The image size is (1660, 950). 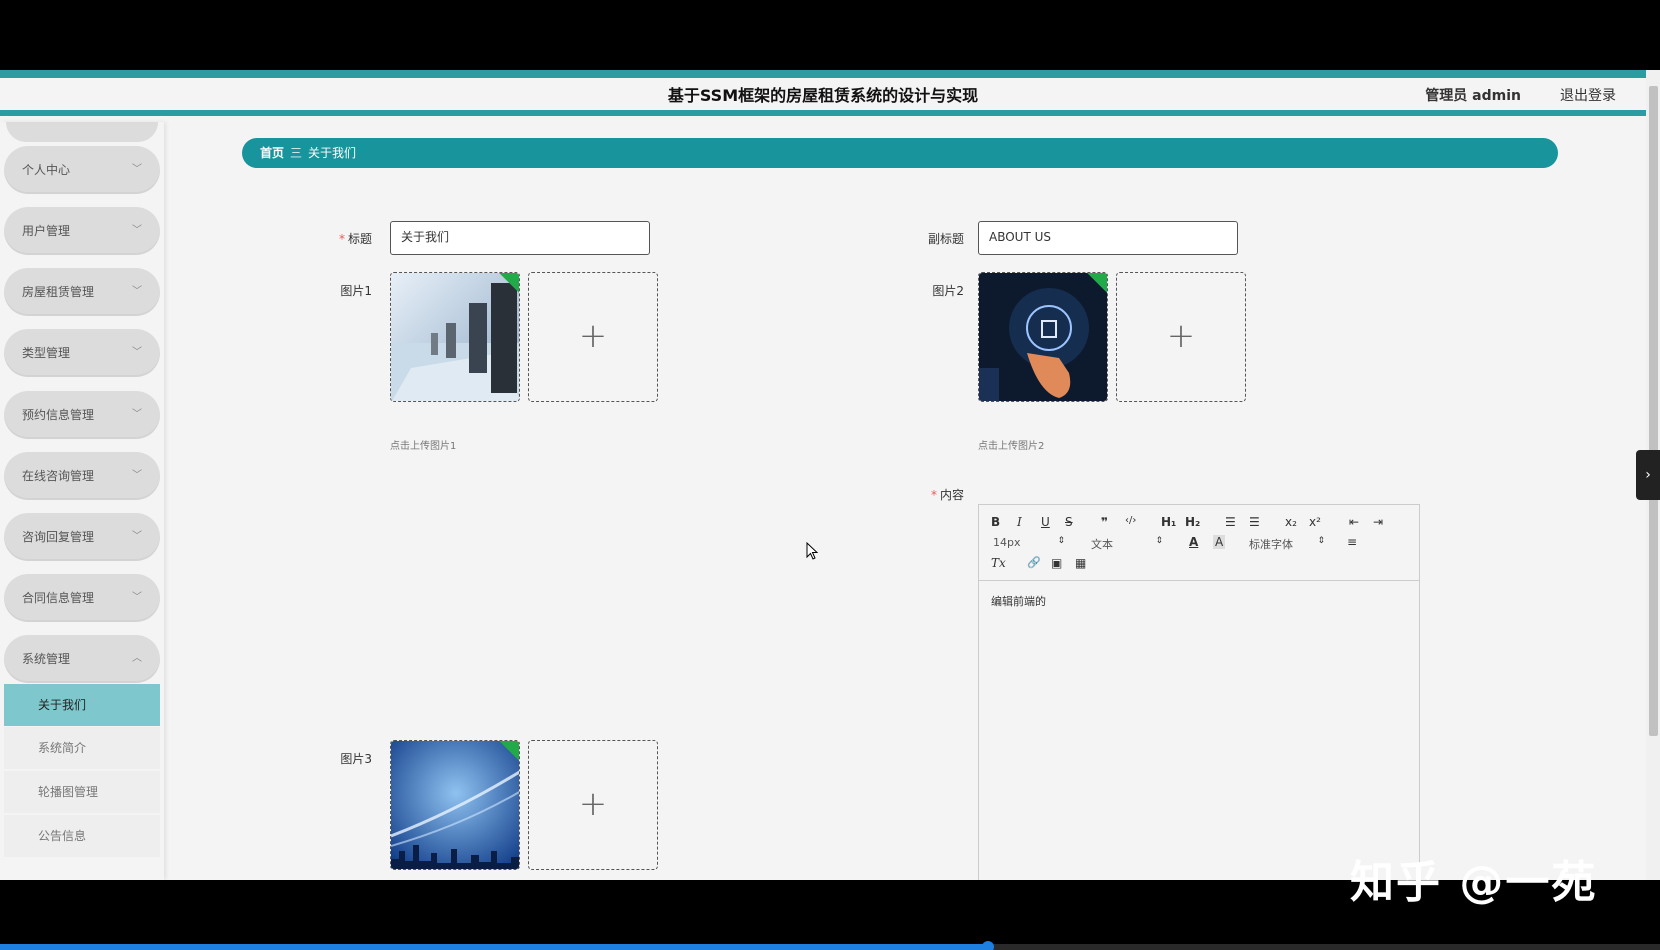 What do you see at coordinates (948, 291) in the screenshot?
I see `image2-label: 图片2` at bounding box center [948, 291].